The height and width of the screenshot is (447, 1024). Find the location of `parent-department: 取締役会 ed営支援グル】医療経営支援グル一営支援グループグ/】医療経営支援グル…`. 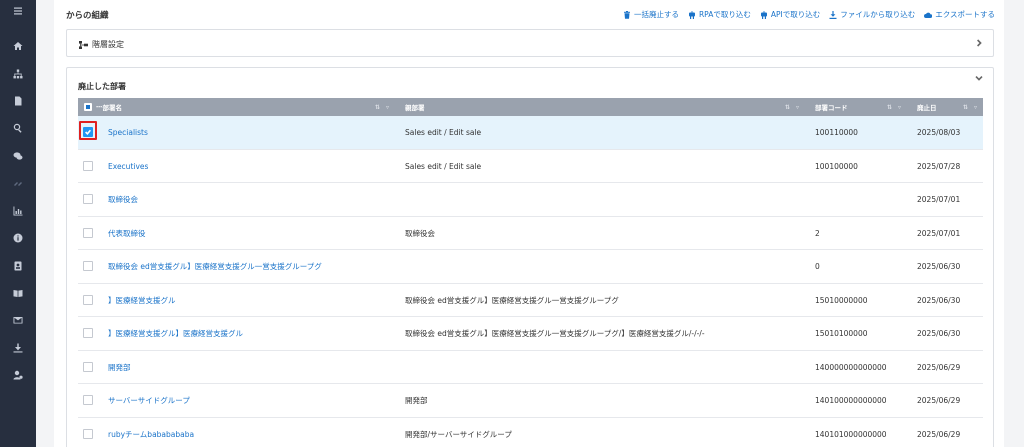

parent-department: 取締役会 ed営支援グル】医療経営支援グル一営支援グループグ/】医療経営支援グル… is located at coordinates (555, 333).